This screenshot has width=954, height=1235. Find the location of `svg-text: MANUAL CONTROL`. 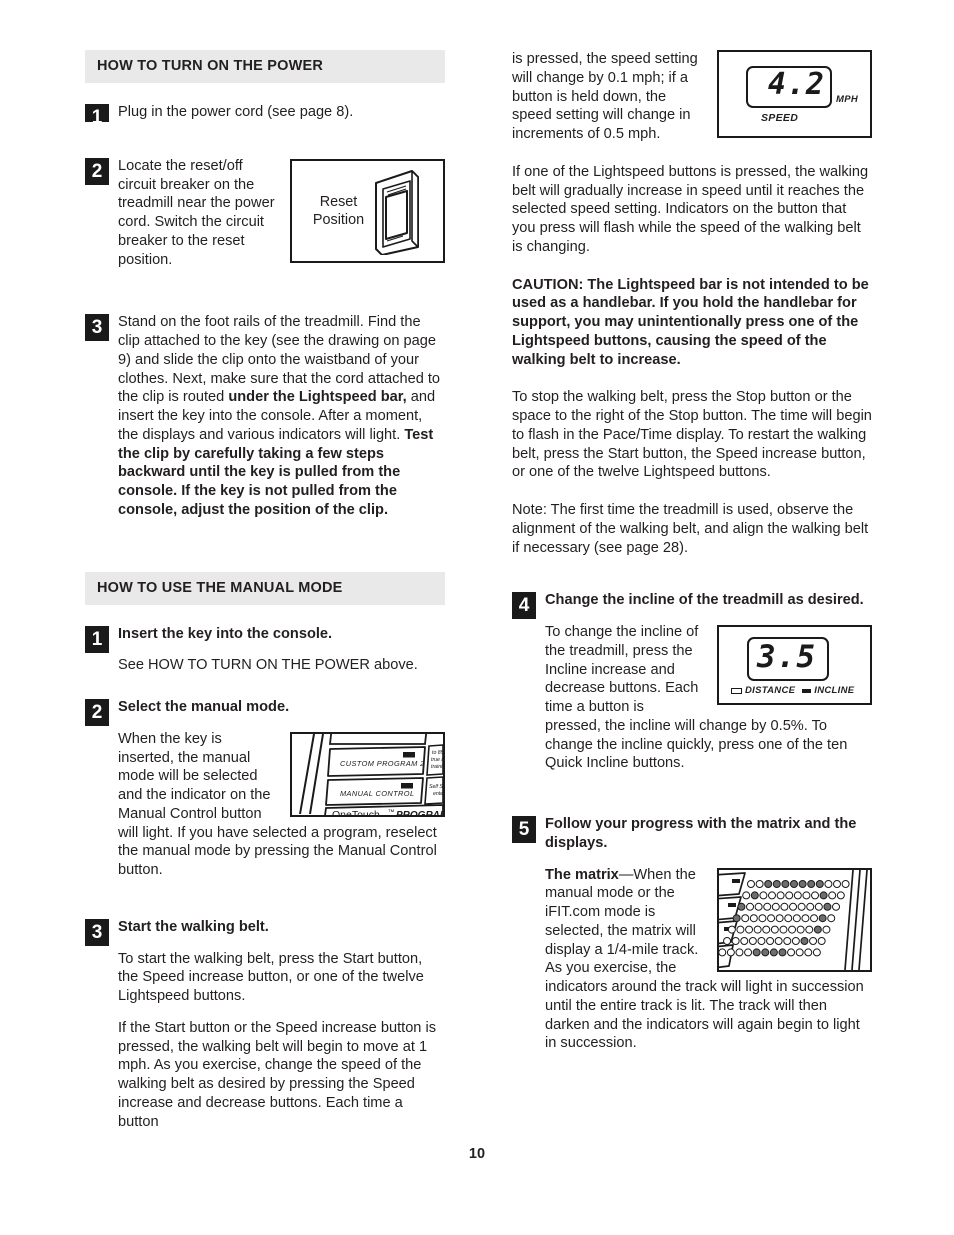

svg-text: MANUAL CONTROL is located at coordinates (377, 793).